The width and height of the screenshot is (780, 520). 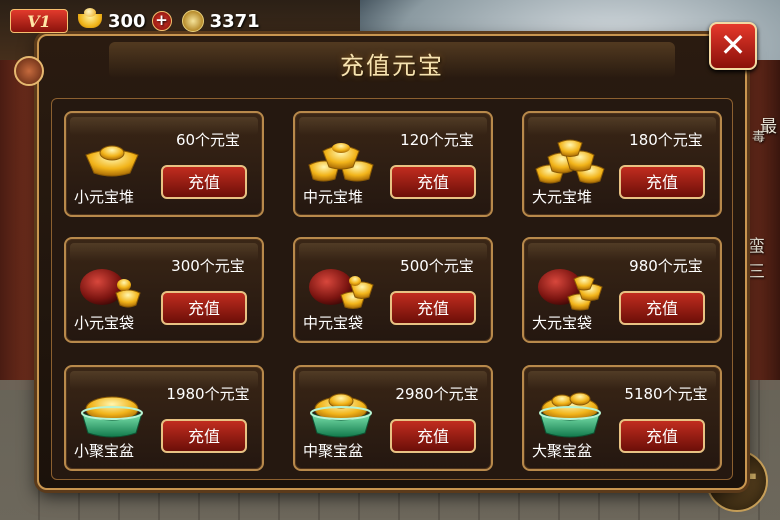 I want to click on medium-ingot-bag-icon, so click(x=341, y=289).